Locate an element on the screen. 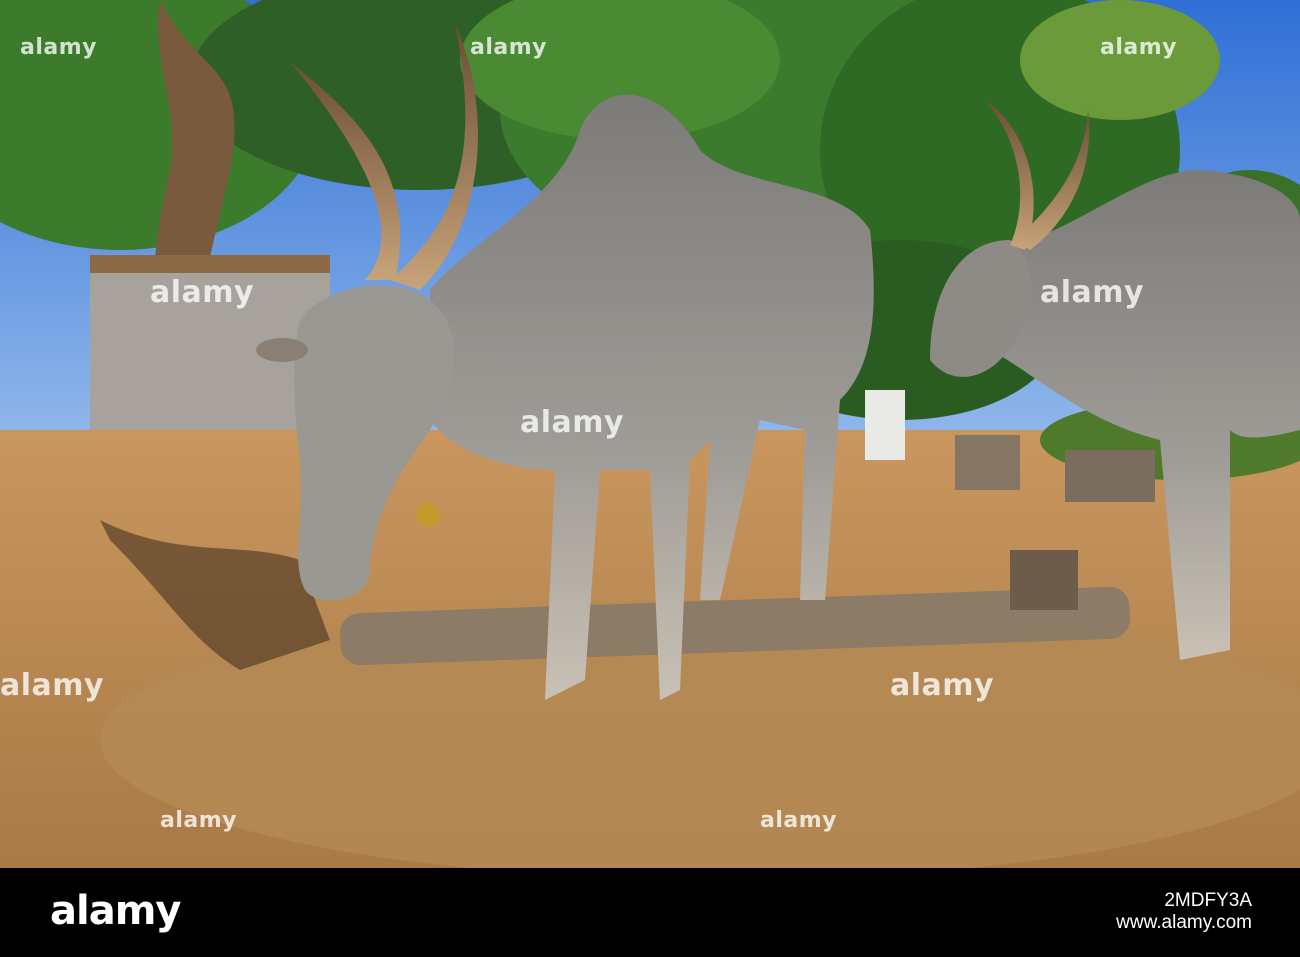  image-info: 2MDFY3A www.alamy.com is located at coordinates (1184, 912).